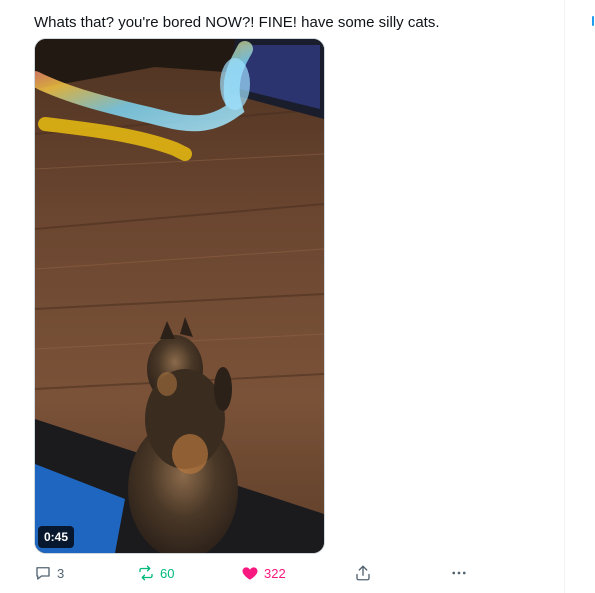 Image resolution: width=595 pixels, height=593 pixels. I want to click on reply-button: 3, so click(49, 573).